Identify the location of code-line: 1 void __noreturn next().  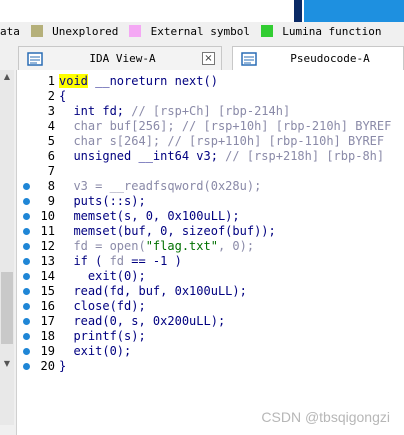
(210, 81).